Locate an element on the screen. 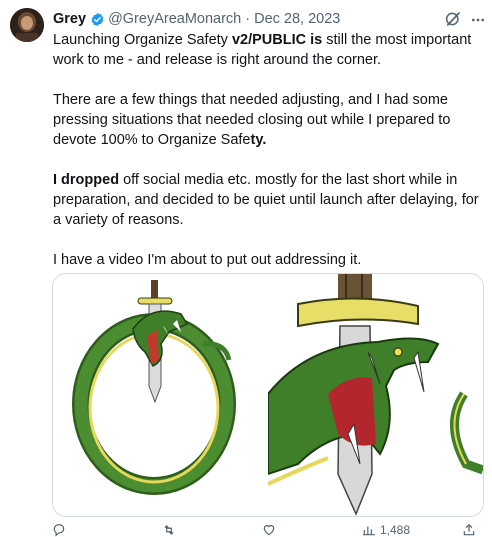  retweet-icon is located at coordinates (169, 530).